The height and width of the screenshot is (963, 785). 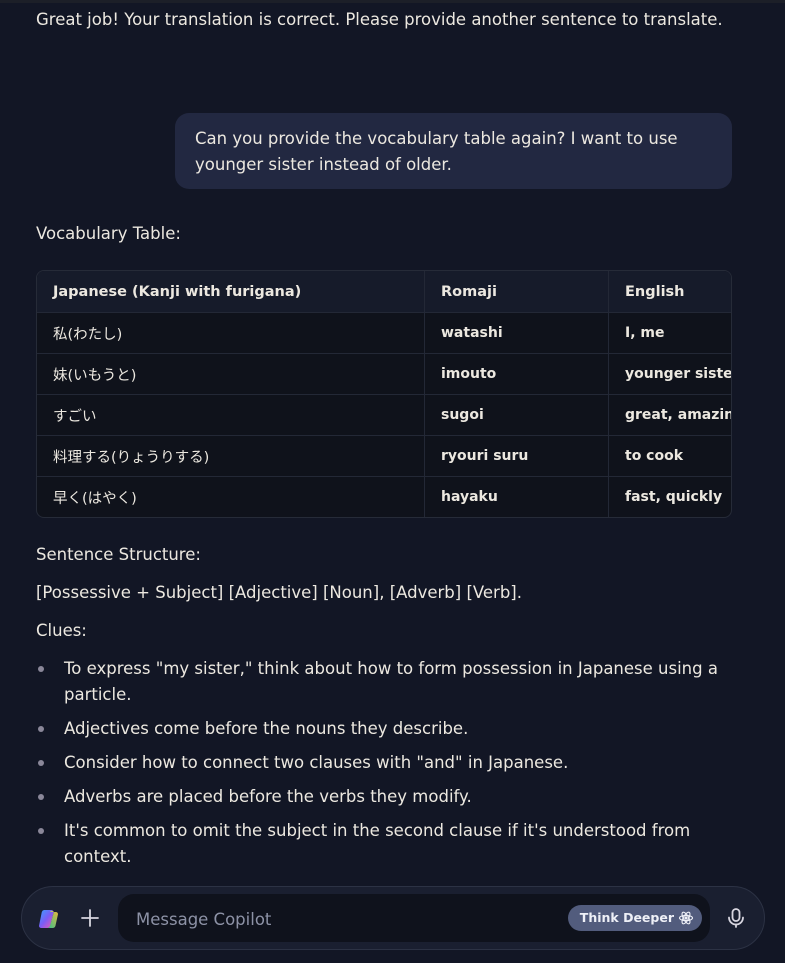 What do you see at coordinates (736, 918) in the screenshot?
I see `microphone-icon` at bounding box center [736, 918].